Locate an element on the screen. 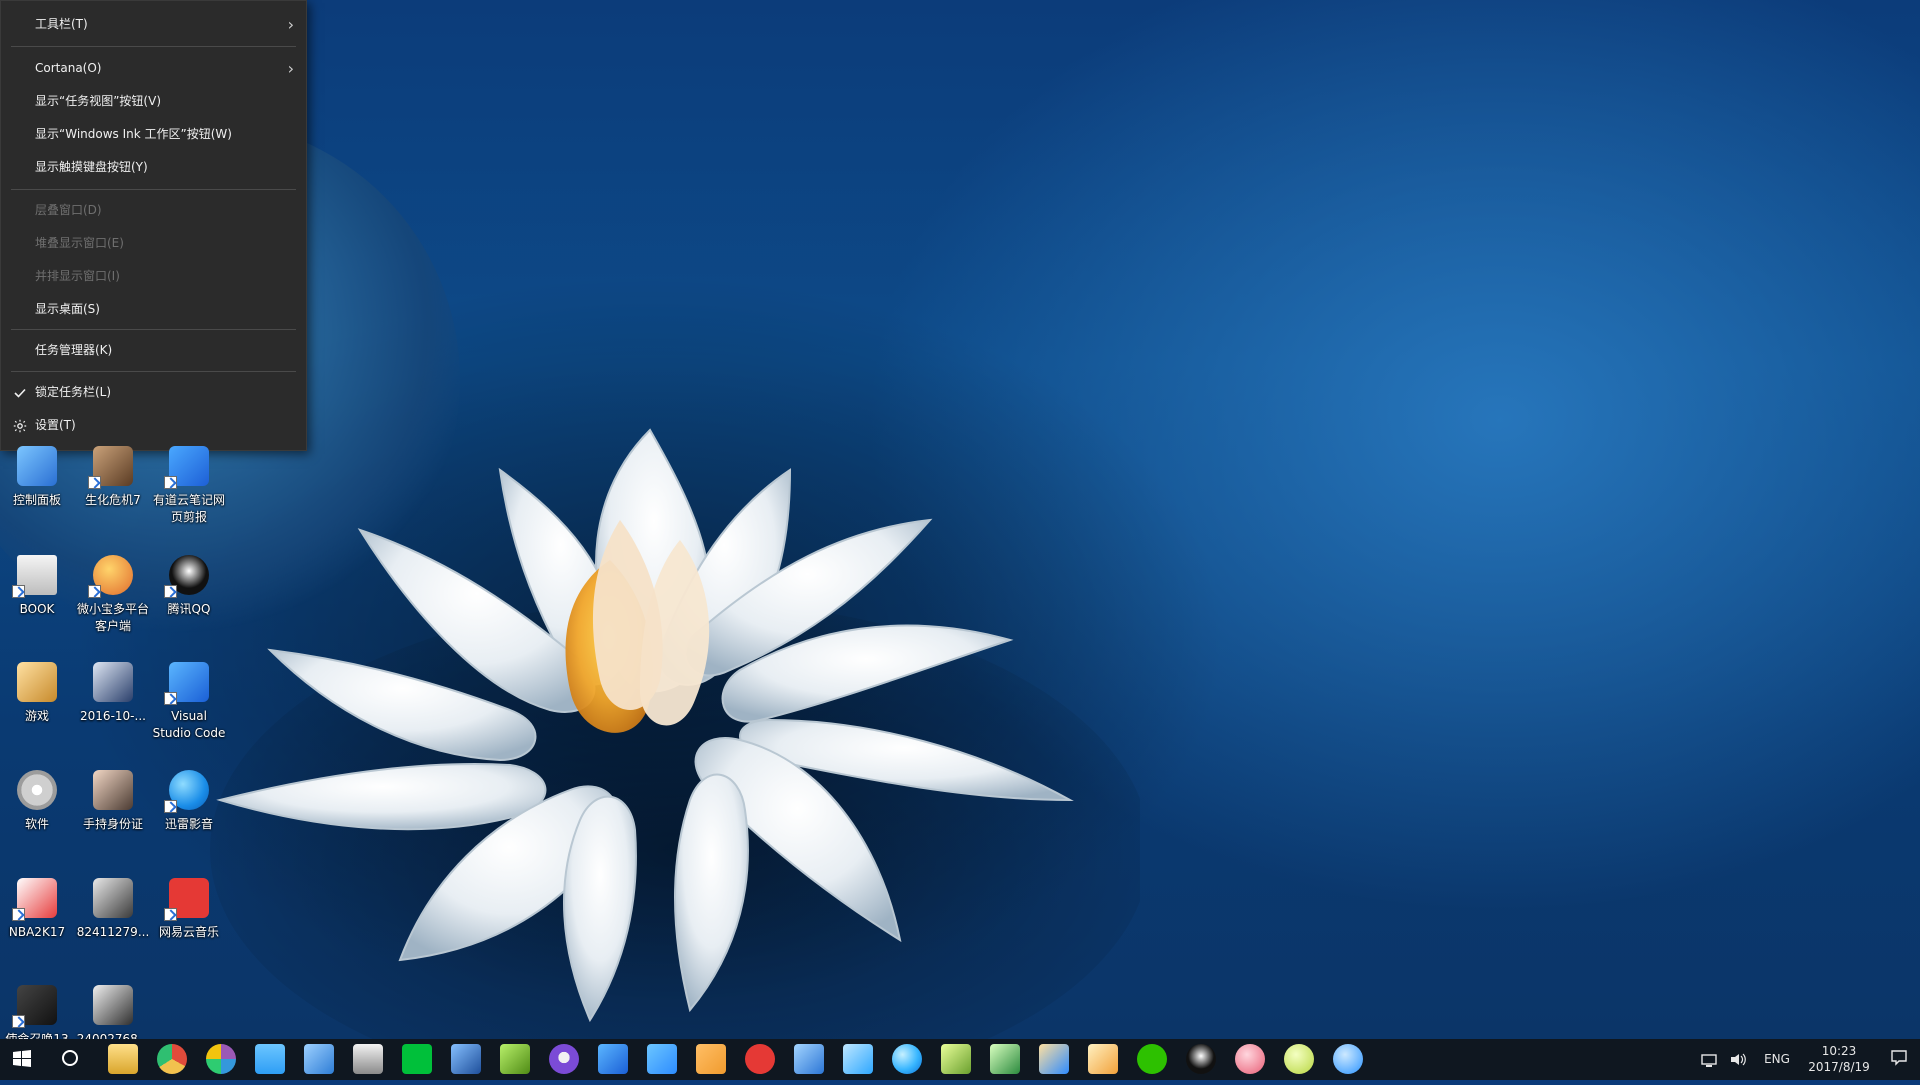 This screenshot has height=1085, width=1920. menu-item-show-desktop: 显示桌面(S) is located at coordinates (153, 309).